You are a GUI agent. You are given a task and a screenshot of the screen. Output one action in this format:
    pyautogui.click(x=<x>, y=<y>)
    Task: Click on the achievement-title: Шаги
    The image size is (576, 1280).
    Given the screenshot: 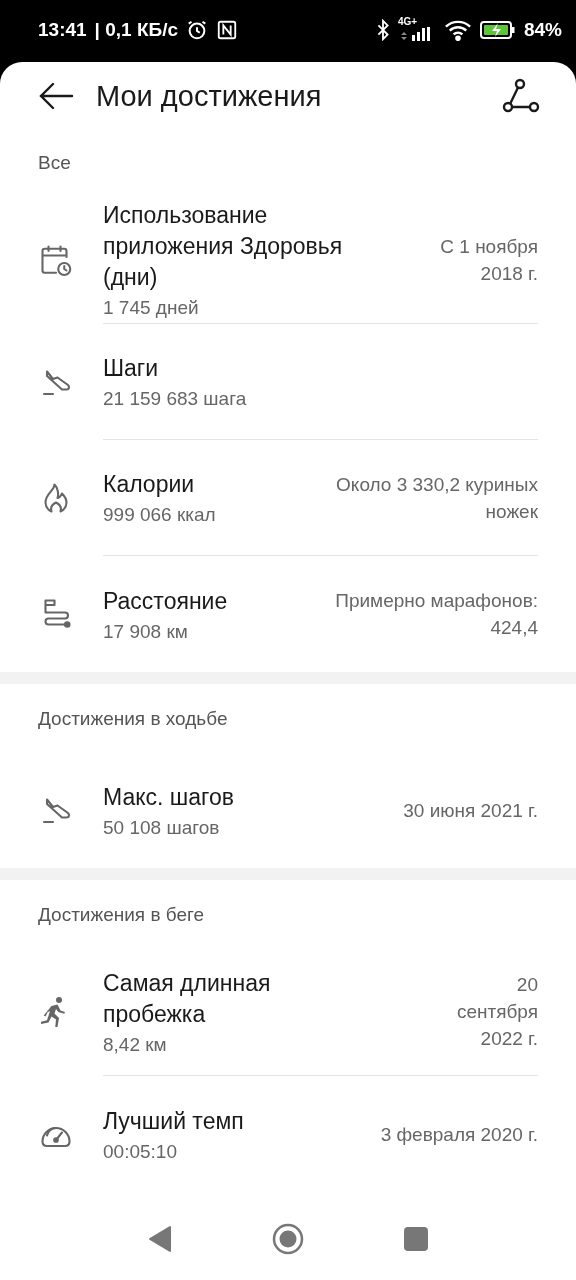 What is the action you would take?
    pyautogui.click(x=131, y=368)
    